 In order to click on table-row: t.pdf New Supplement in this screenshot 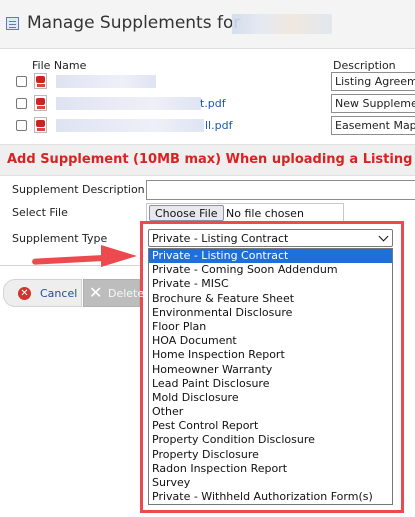, I will do `click(207, 104)`.